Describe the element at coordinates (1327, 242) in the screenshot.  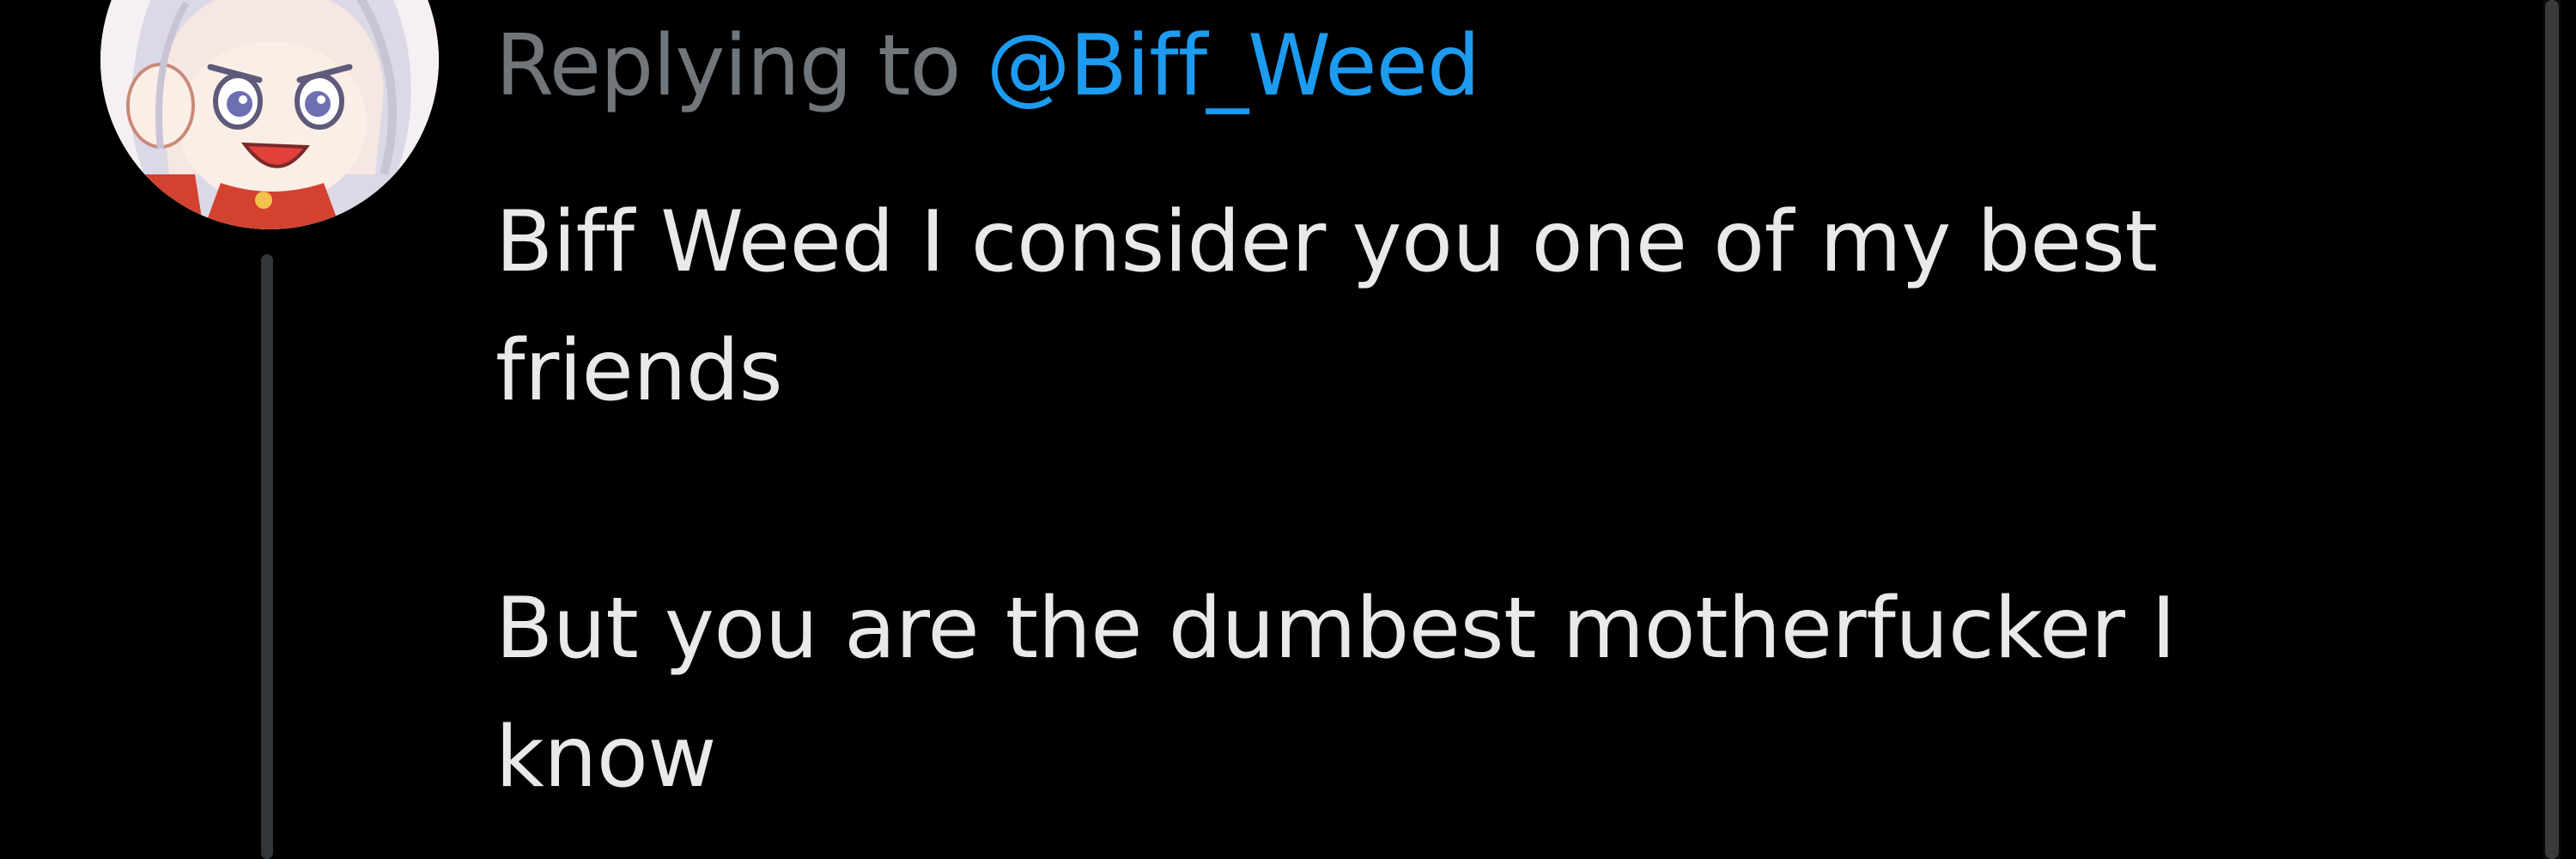
I see `tweet-text-line: Biff Weed I consider you one of my best` at that location.